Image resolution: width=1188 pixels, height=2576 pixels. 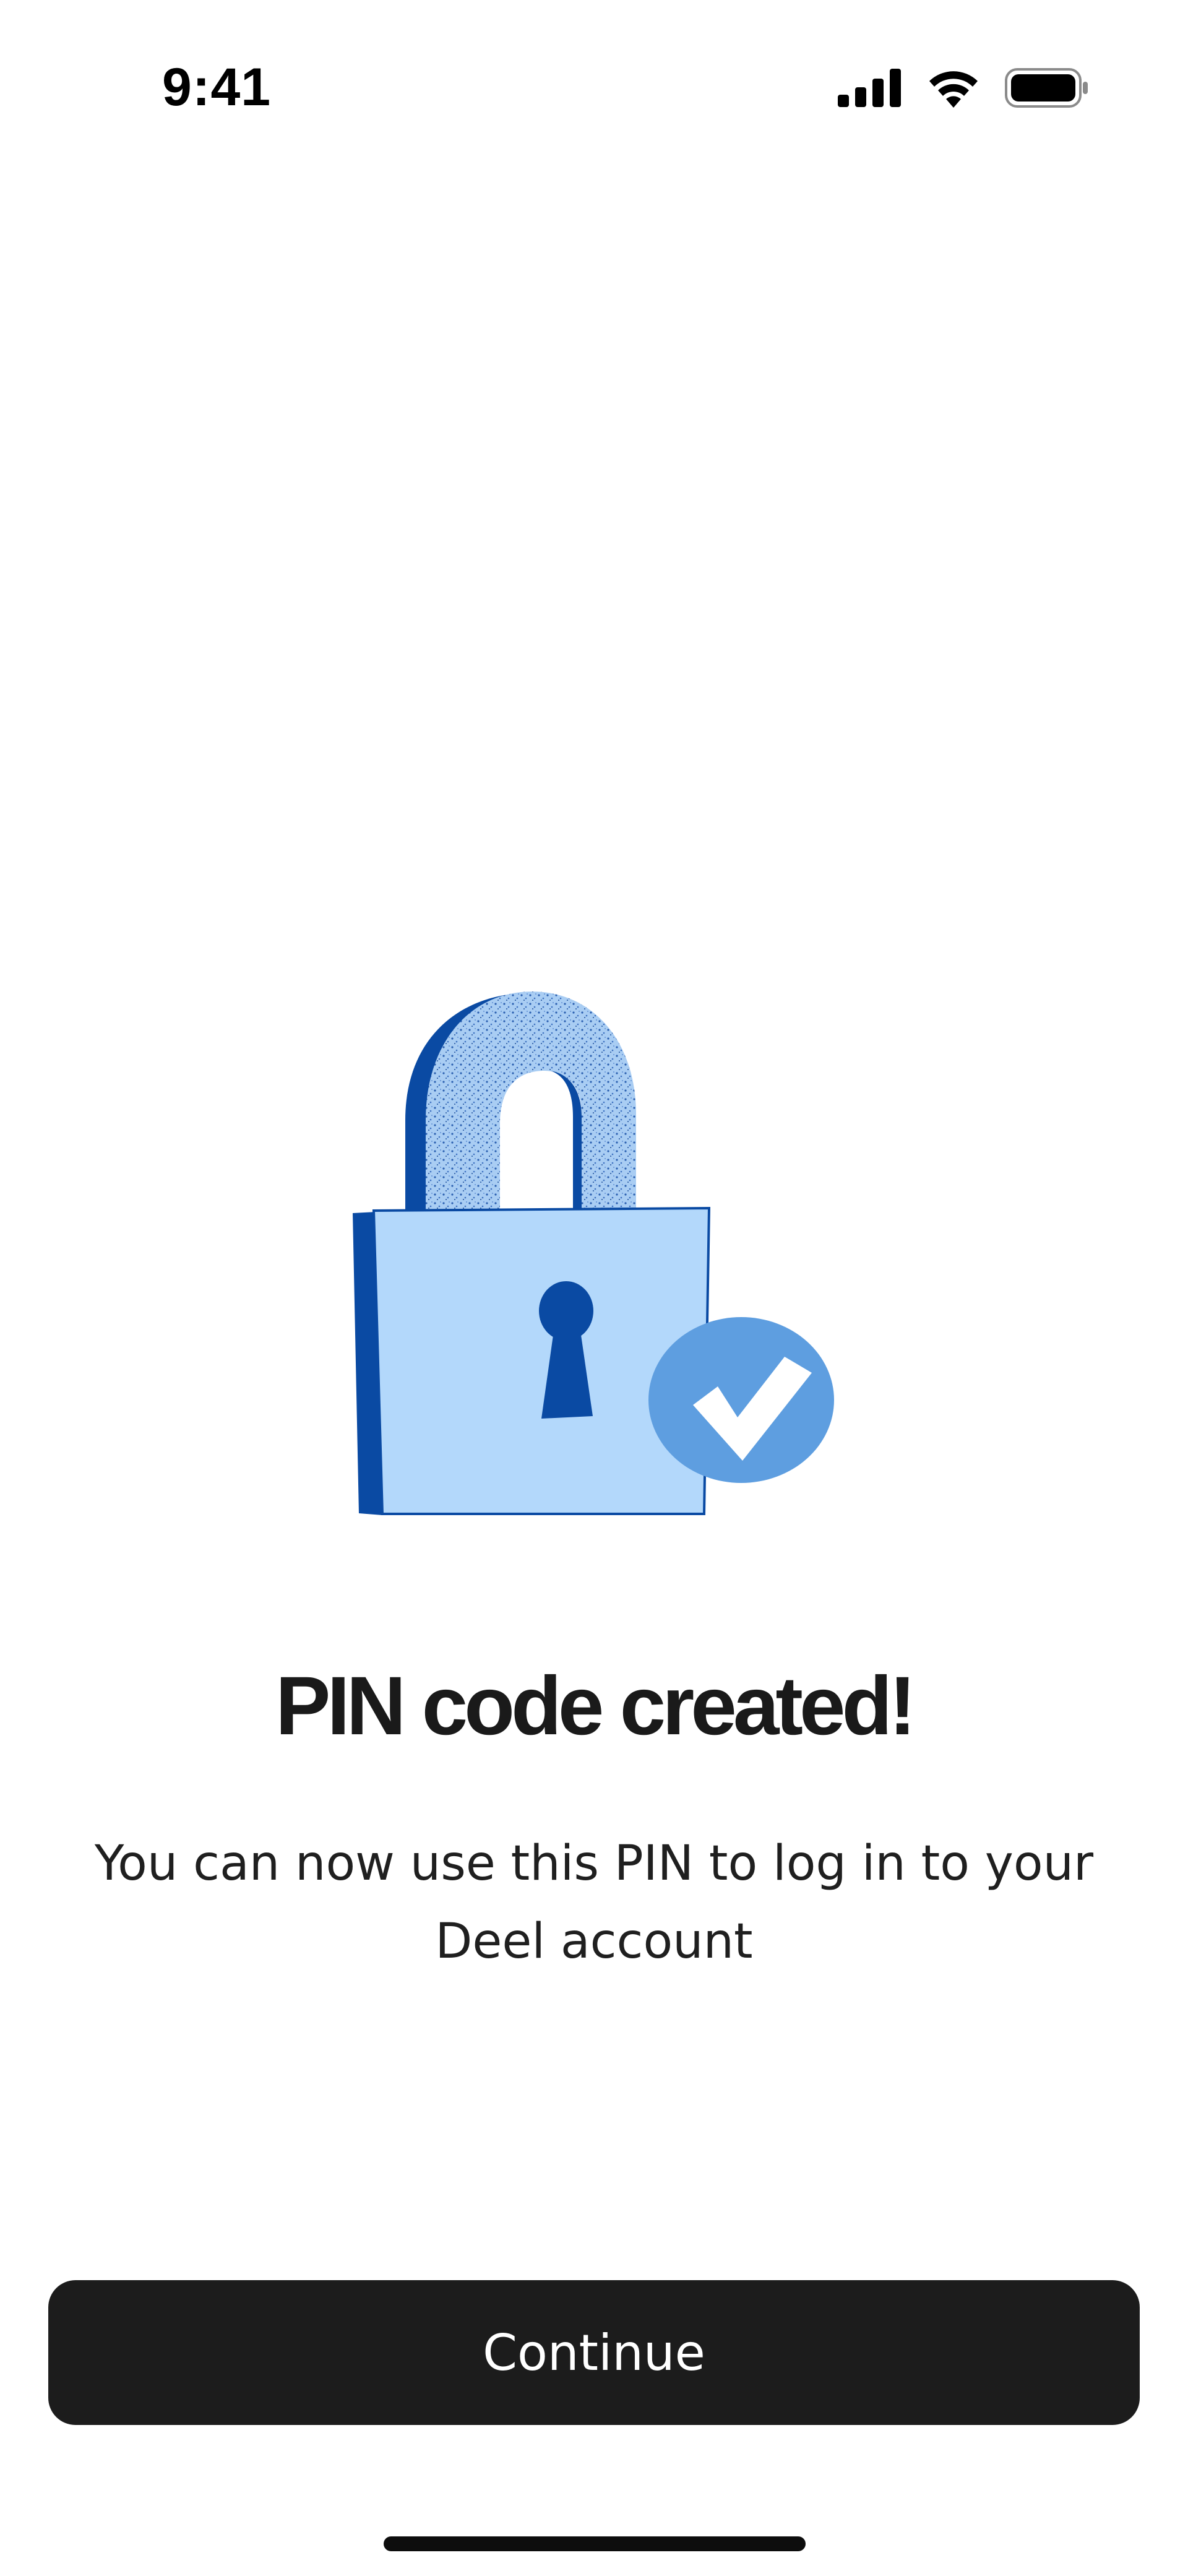 What do you see at coordinates (594, 1250) in the screenshot?
I see `padlock-check-icon` at bounding box center [594, 1250].